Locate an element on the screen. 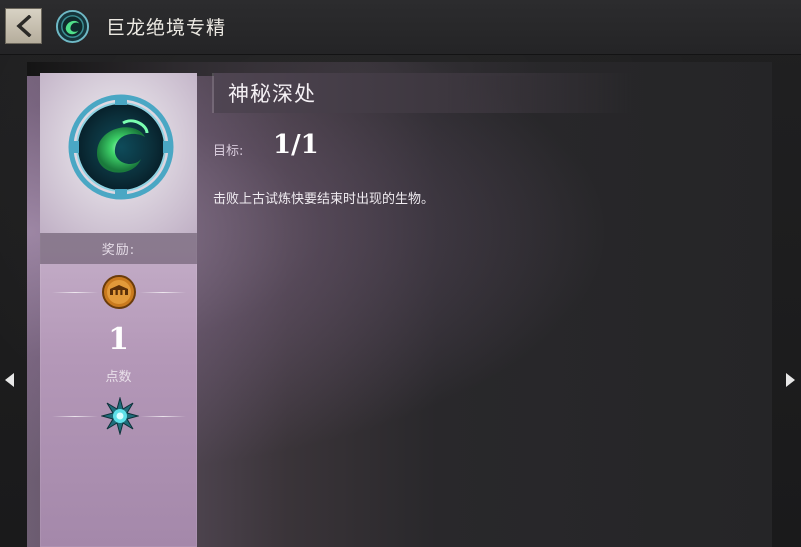 The height and width of the screenshot is (547, 801). next-achievement-button is located at coordinates (790, 380).